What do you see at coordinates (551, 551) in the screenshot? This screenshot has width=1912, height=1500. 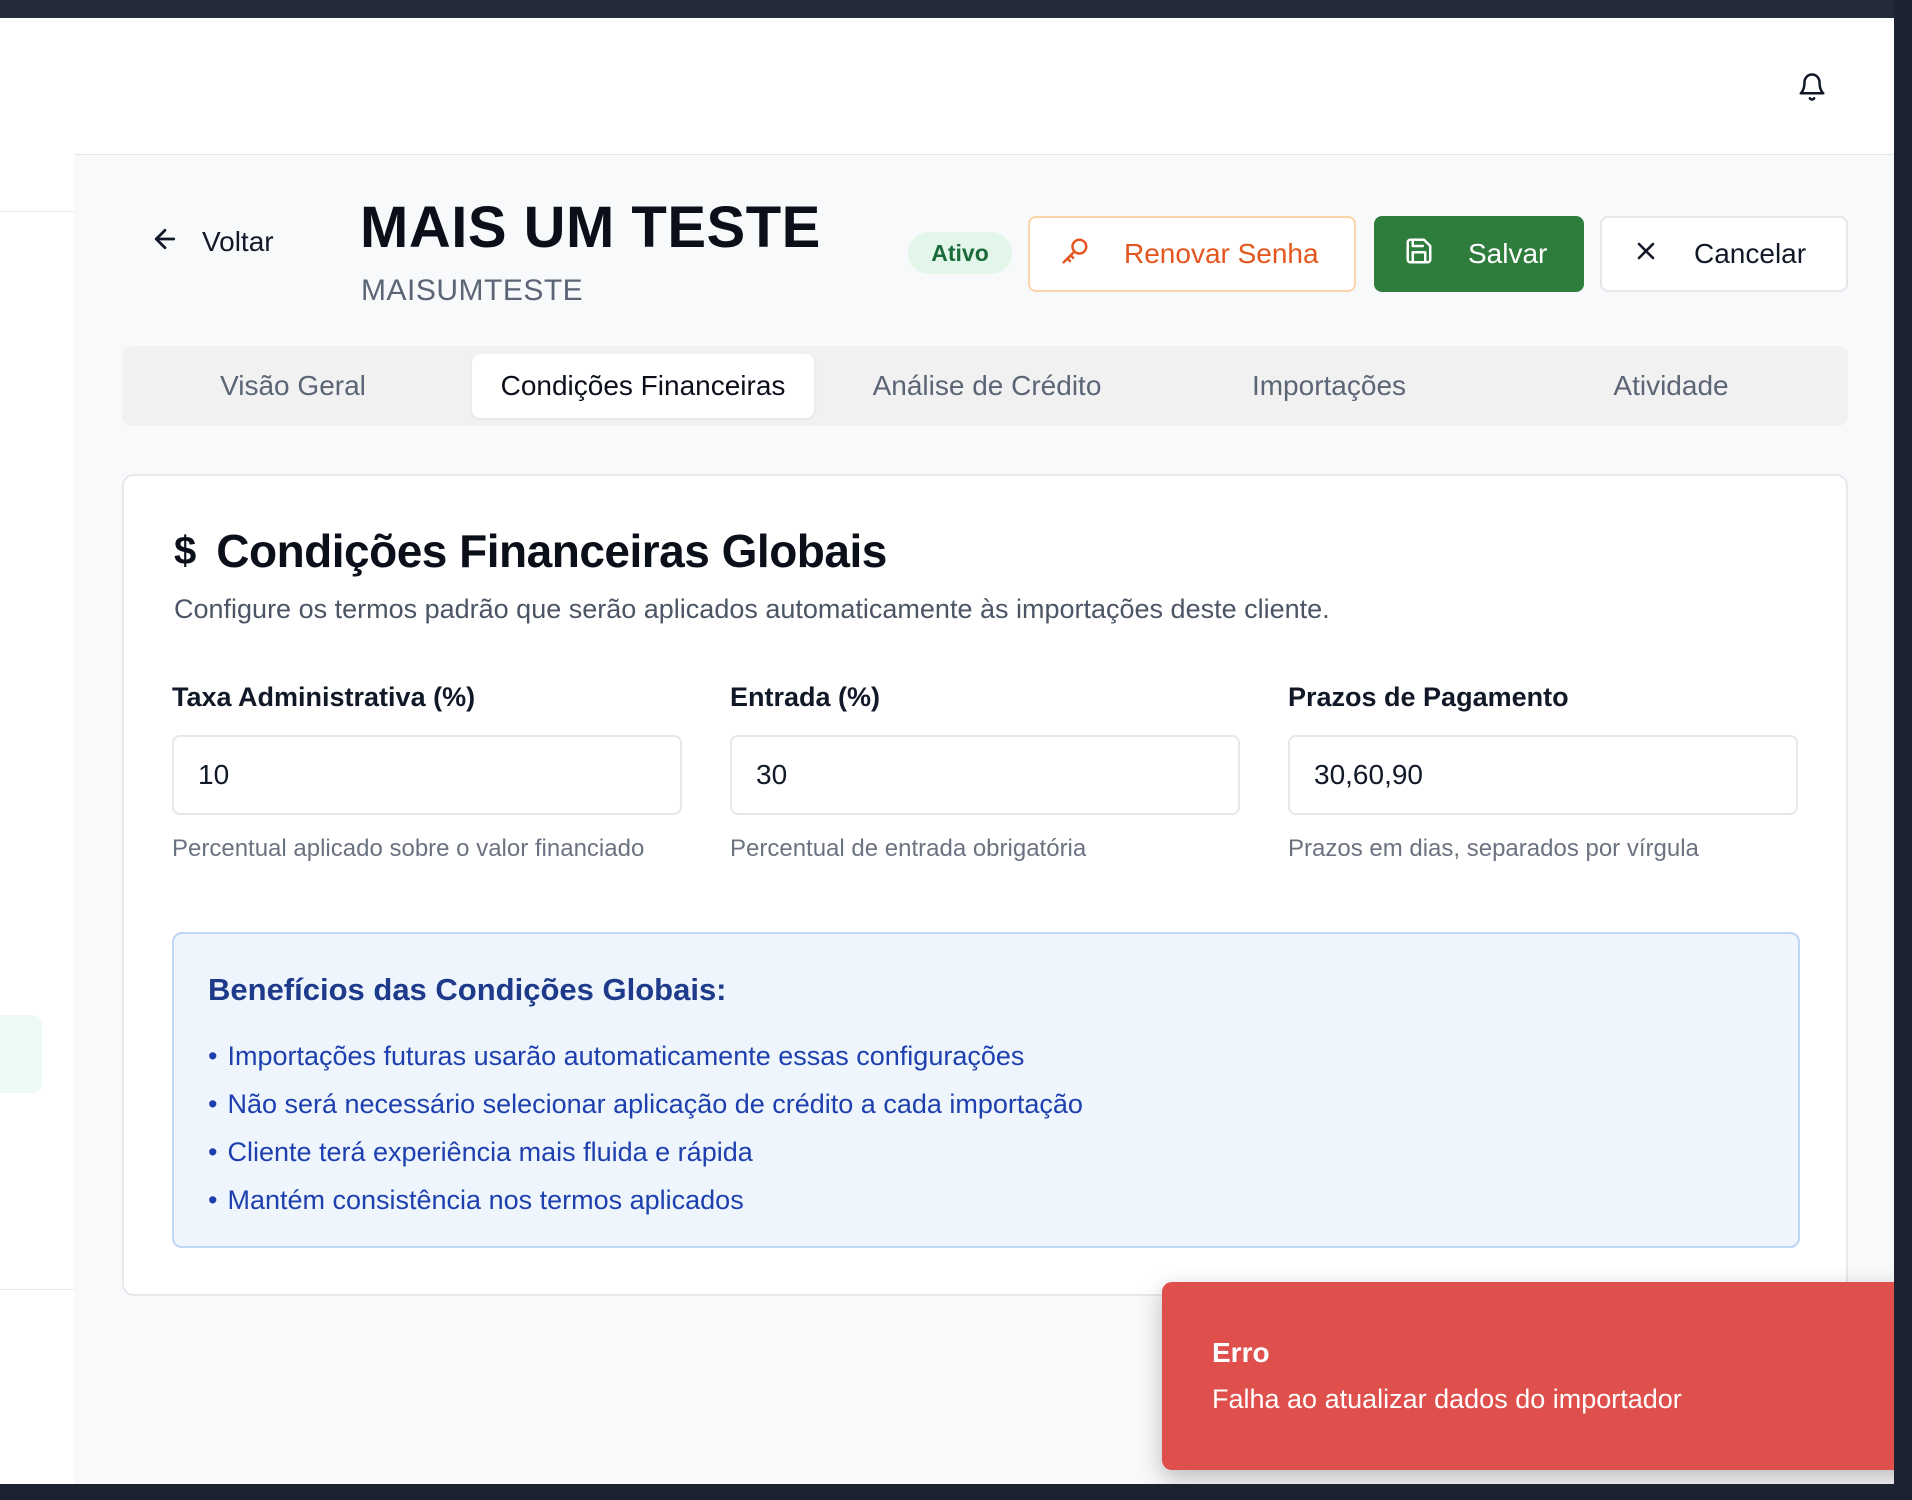 I see `card-title-text: Condições Financeiras Globais` at bounding box center [551, 551].